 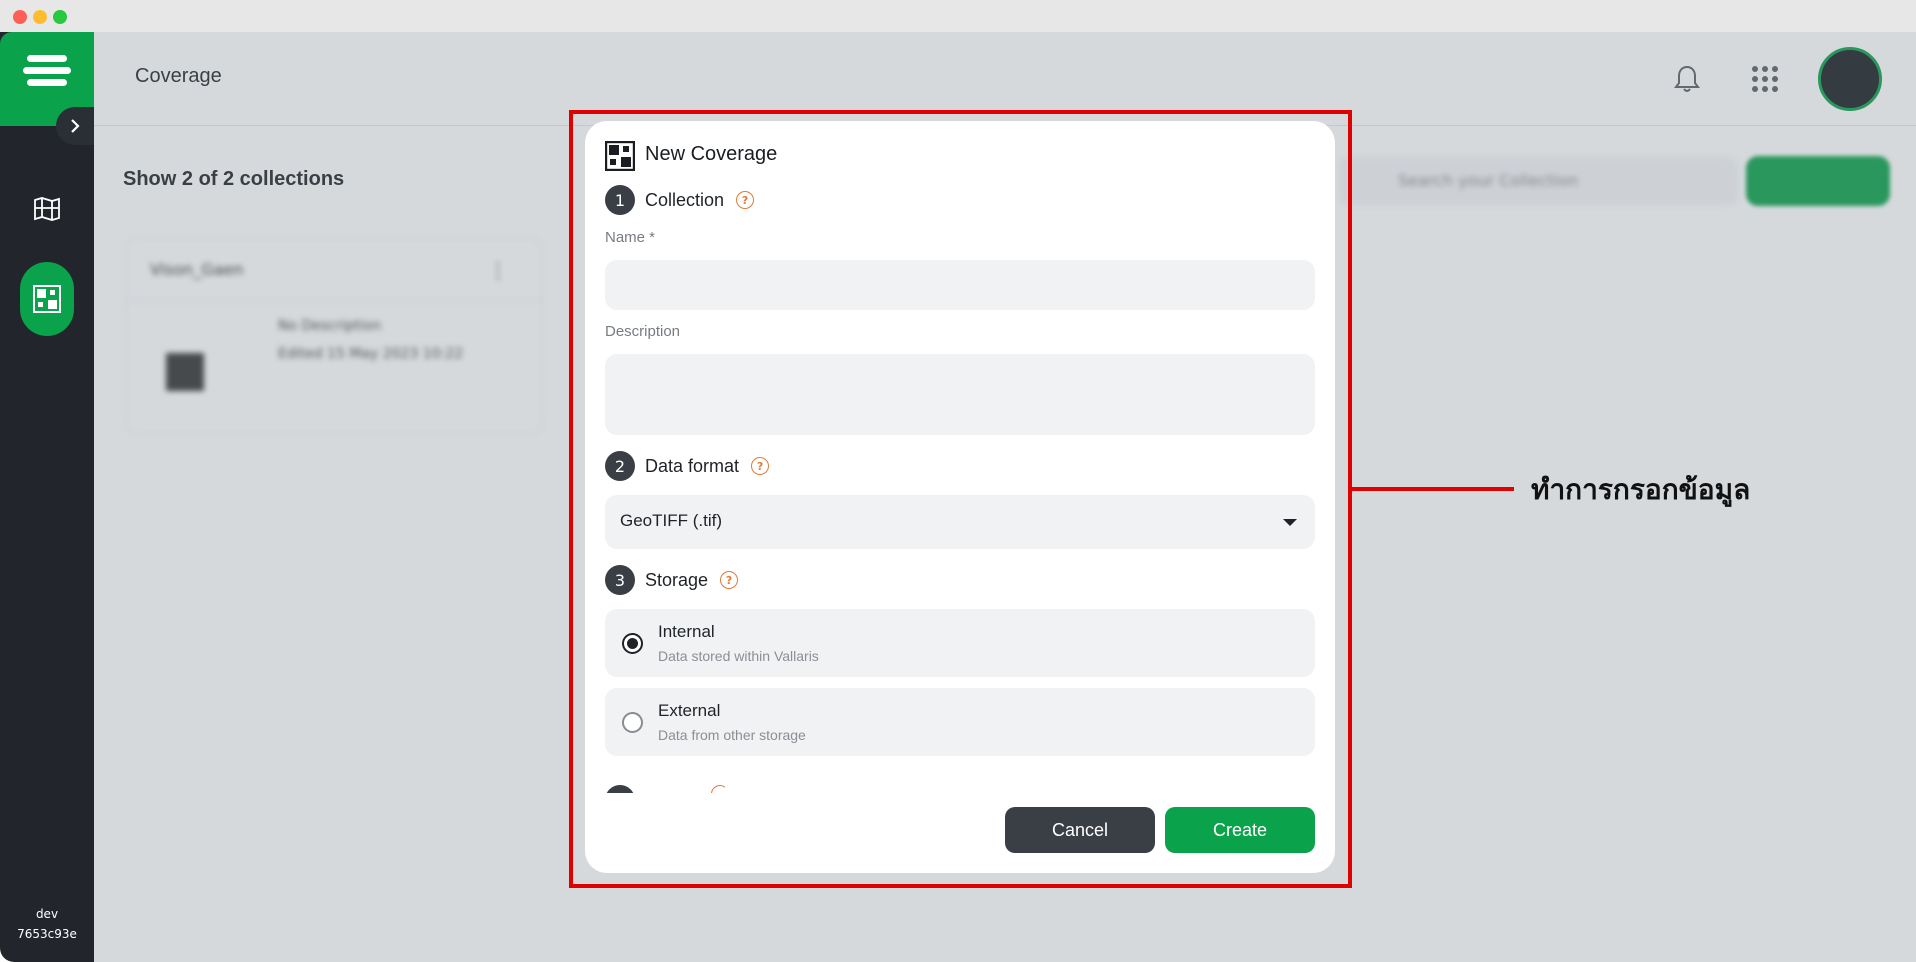 What do you see at coordinates (620, 466) in the screenshot?
I see `step-number: 2` at bounding box center [620, 466].